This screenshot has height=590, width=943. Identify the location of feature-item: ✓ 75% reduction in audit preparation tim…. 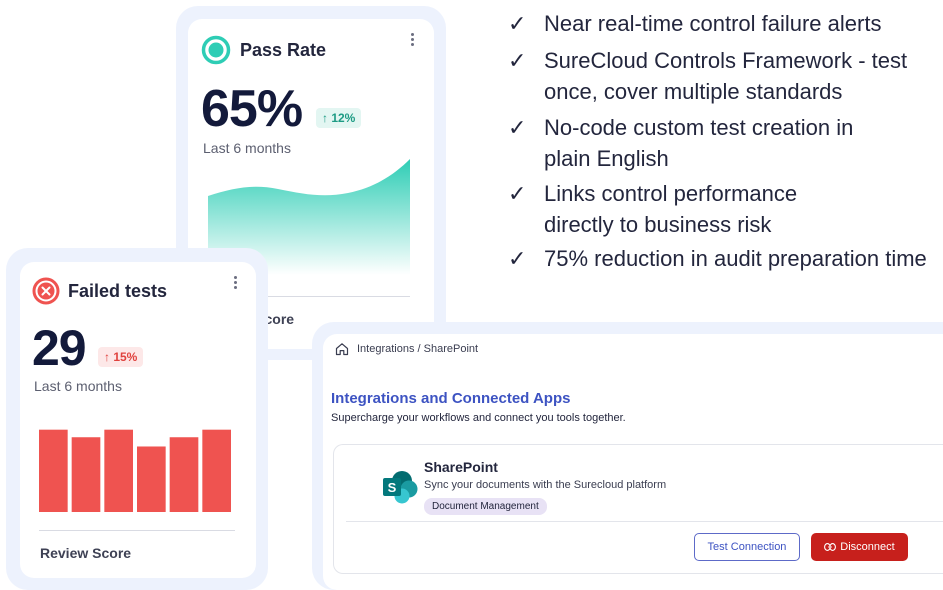
(717, 258).